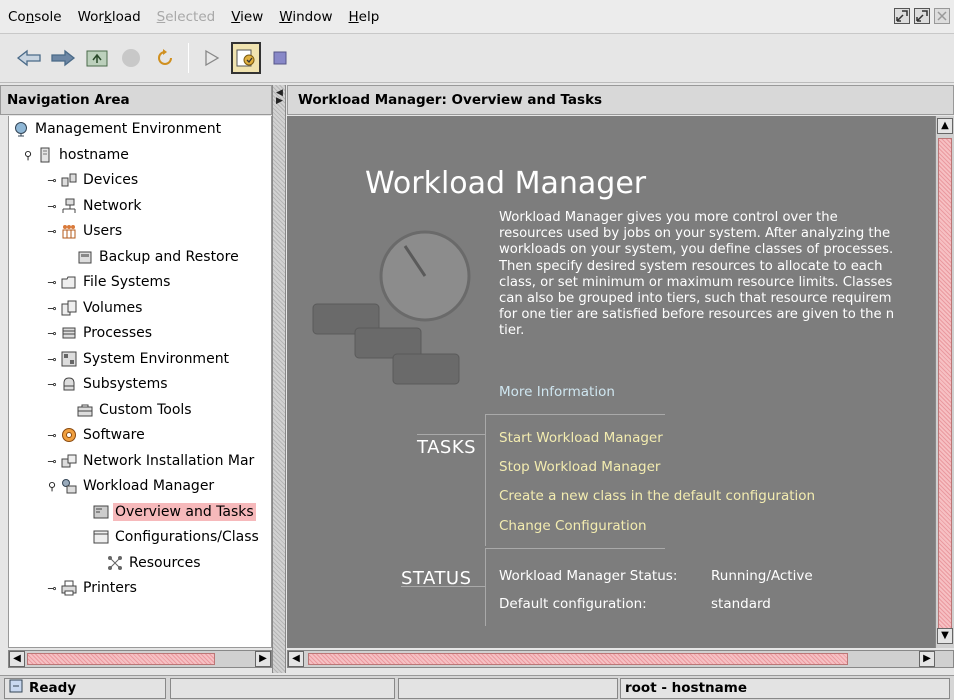 The height and width of the screenshot is (700, 954). Describe the element at coordinates (69, 486) in the screenshot. I see `workload-icon` at that location.